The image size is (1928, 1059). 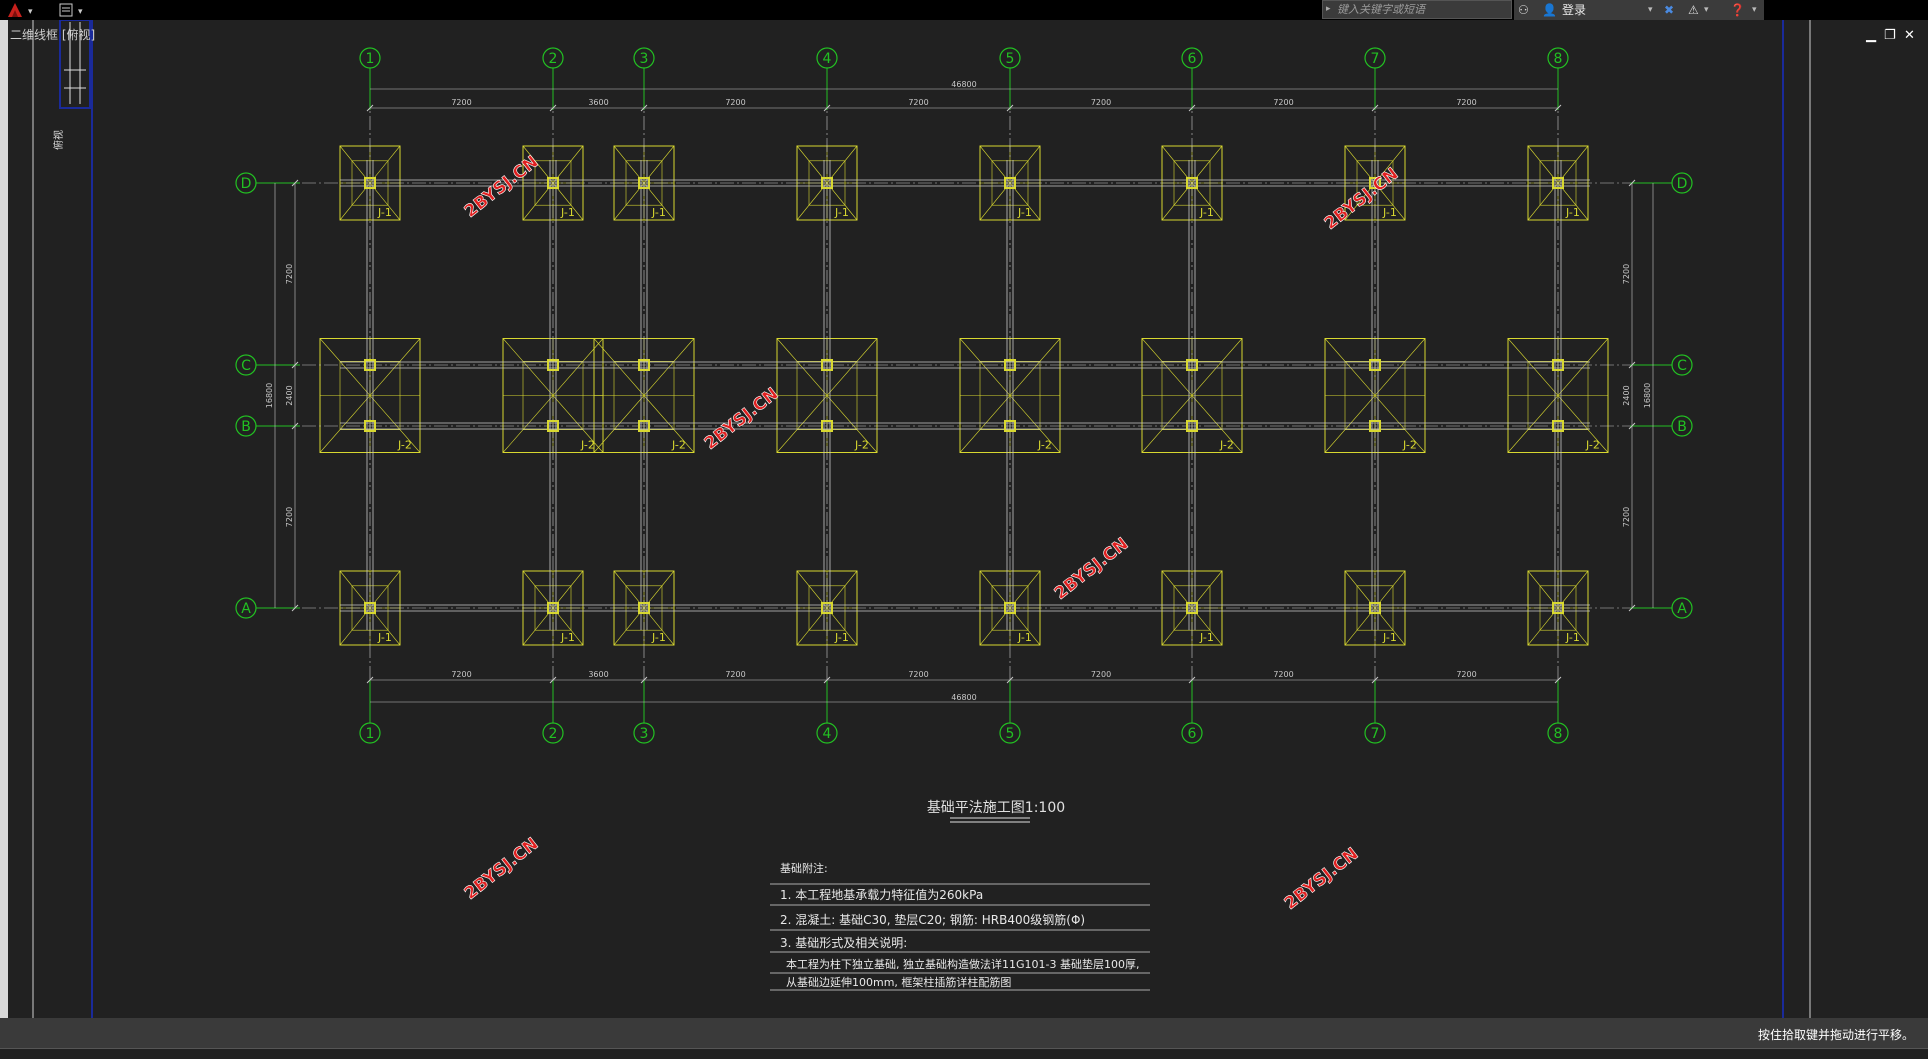 What do you see at coordinates (370, 59) in the screenshot?
I see `axis-bubble-label: 1` at bounding box center [370, 59].